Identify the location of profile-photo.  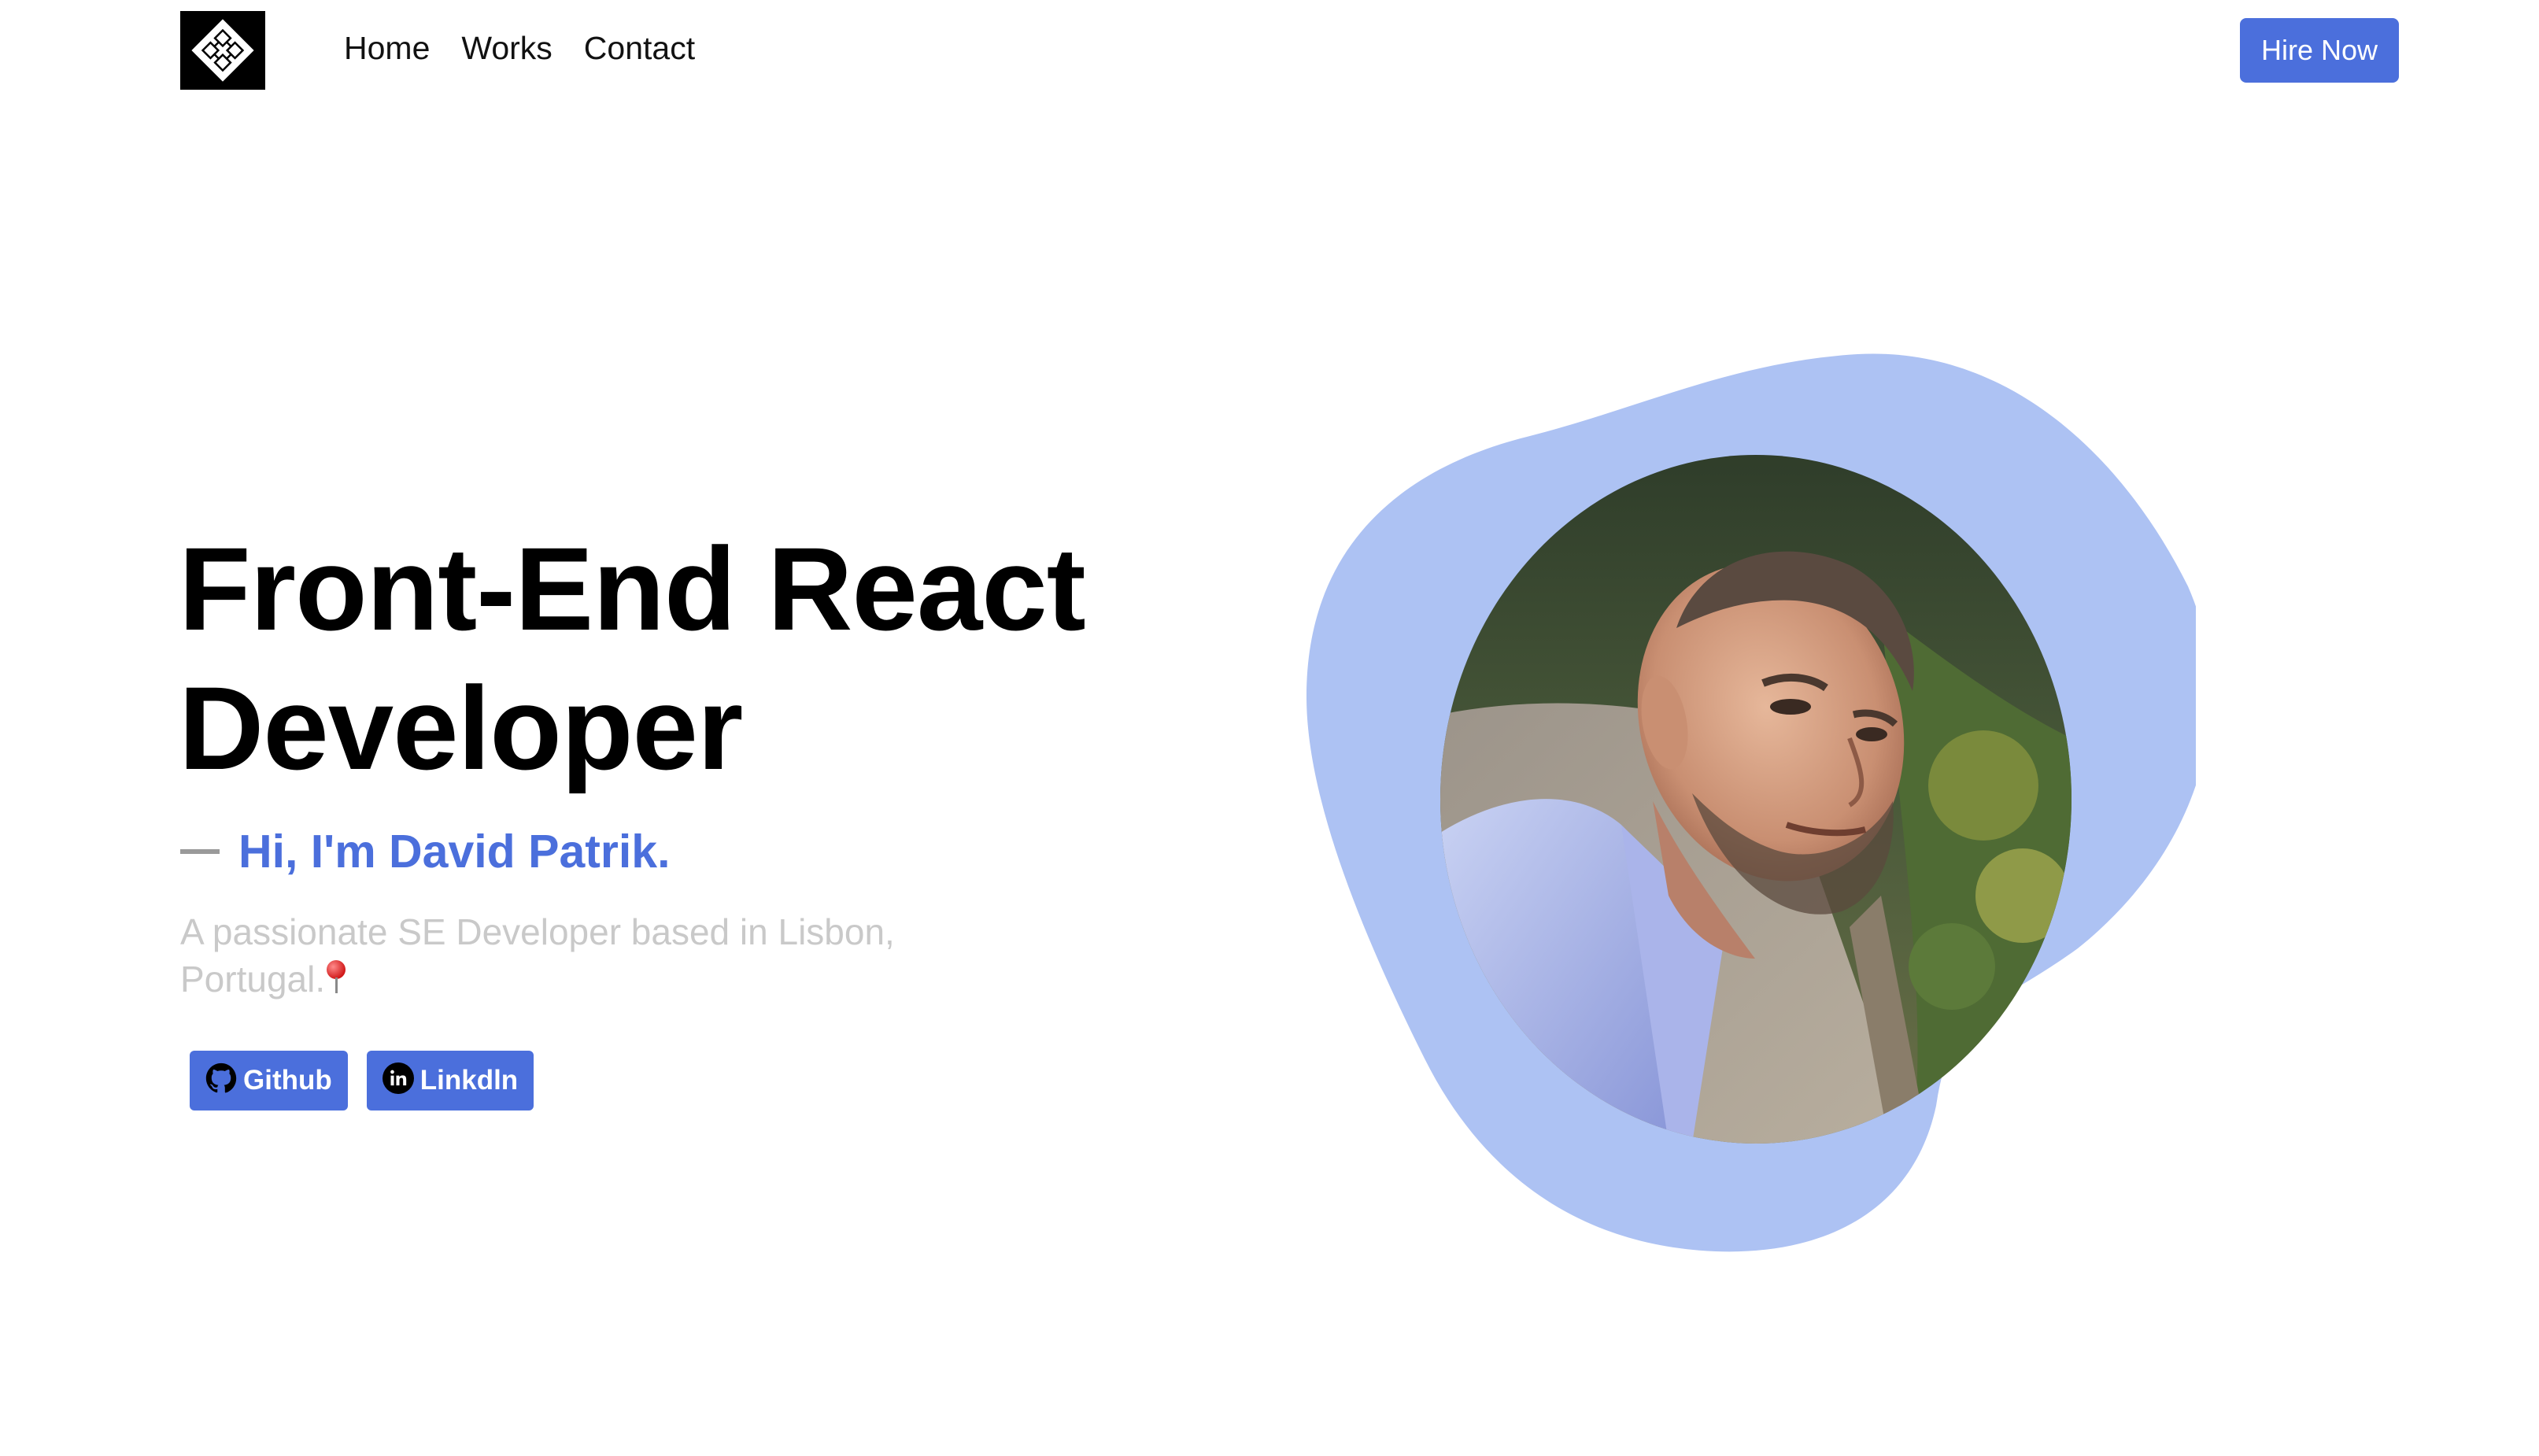
(1756, 799).